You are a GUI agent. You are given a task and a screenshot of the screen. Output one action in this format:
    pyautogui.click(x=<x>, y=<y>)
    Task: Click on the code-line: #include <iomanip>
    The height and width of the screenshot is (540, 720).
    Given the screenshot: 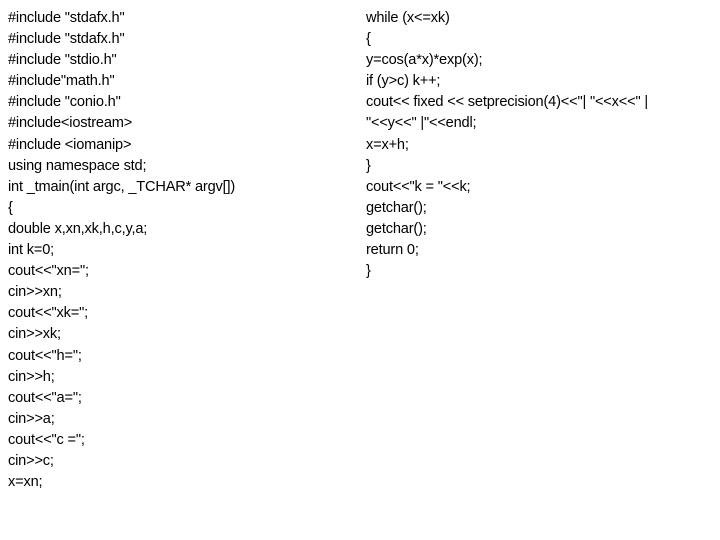 What is the action you would take?
    pyautogui.click(x=70, y=144)
    